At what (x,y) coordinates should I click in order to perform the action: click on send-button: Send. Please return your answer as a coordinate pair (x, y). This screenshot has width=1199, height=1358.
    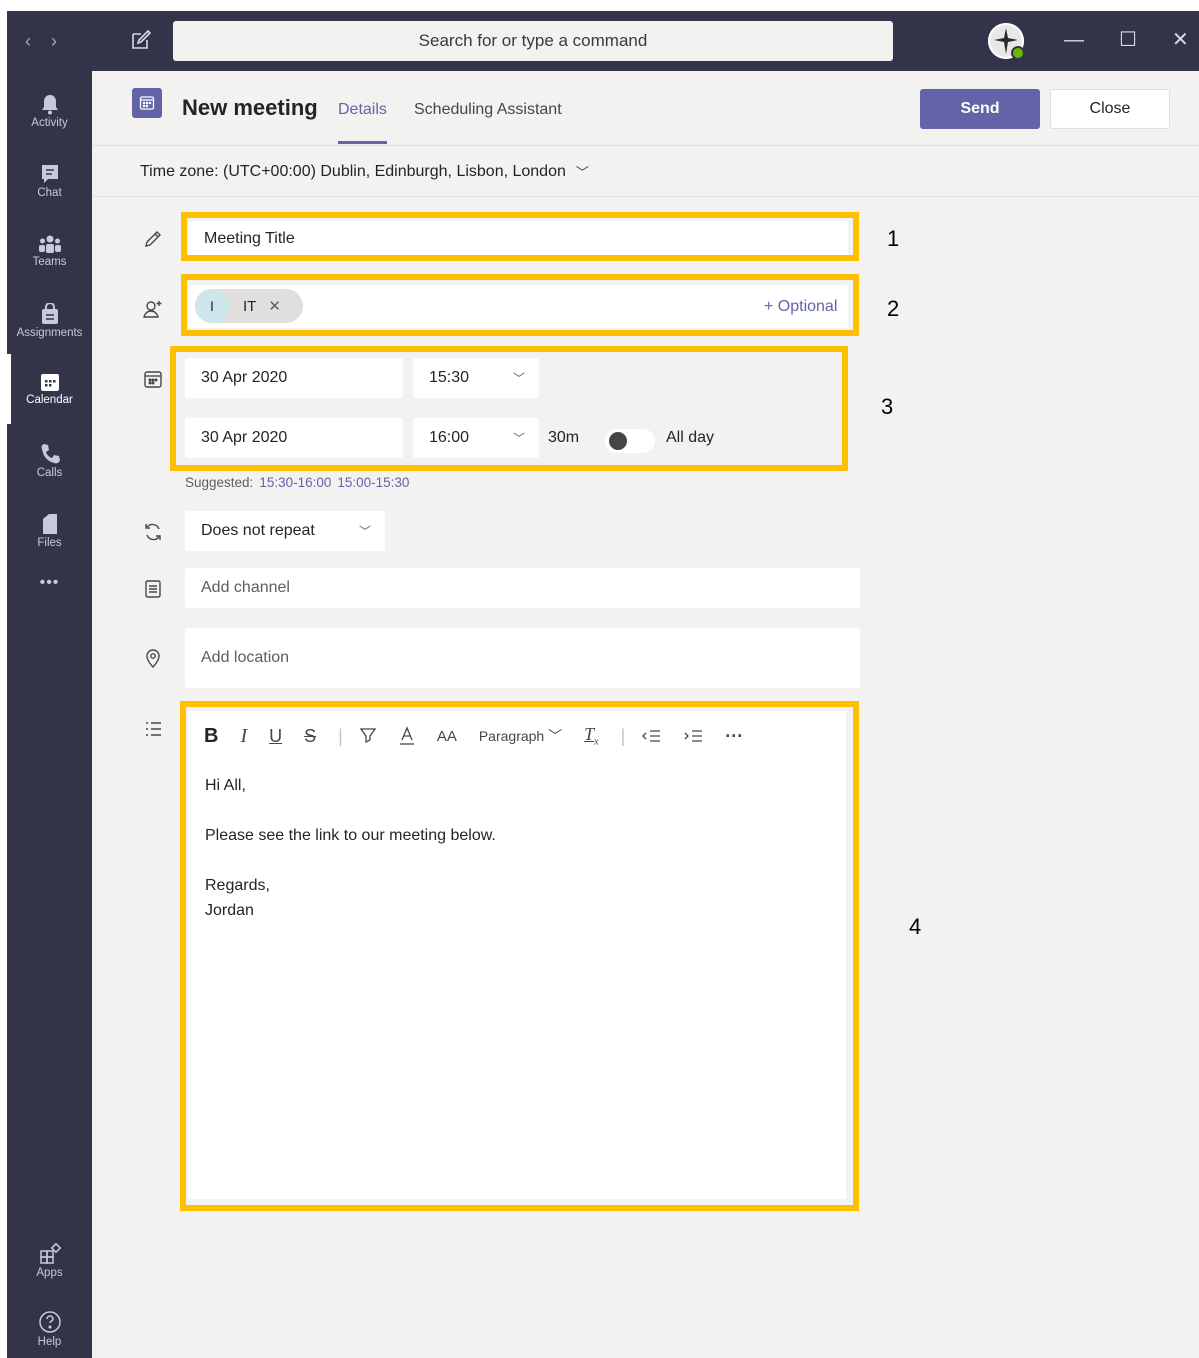
    Looking at the image, I should click on (980, 109).